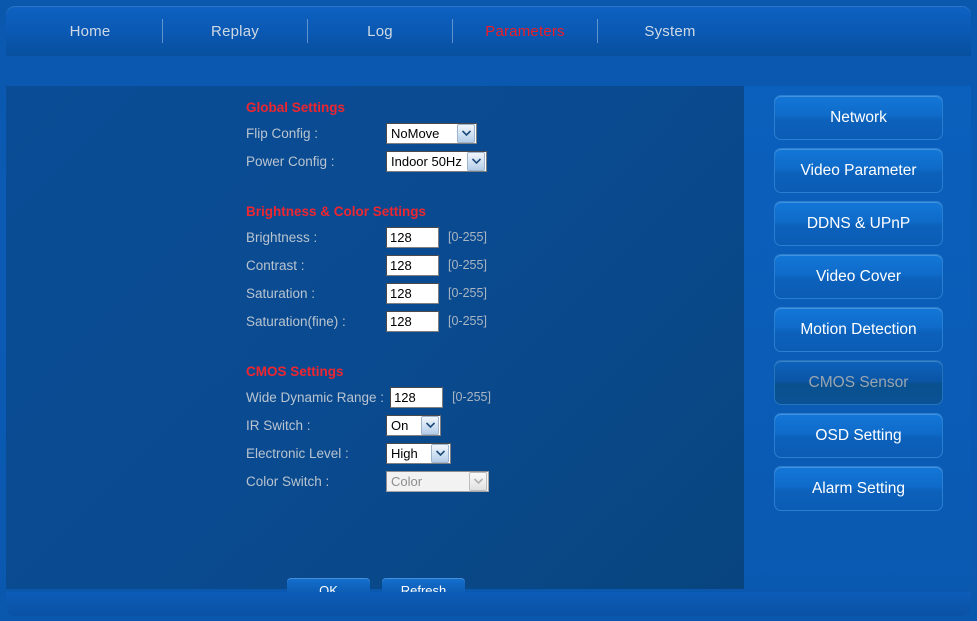 The height and width of the screenshot is (621, 977). What do you see at coordinates (90, 31) in the screenshot?
I see `nav-item-home: Home` at bounding box center [90, 31].